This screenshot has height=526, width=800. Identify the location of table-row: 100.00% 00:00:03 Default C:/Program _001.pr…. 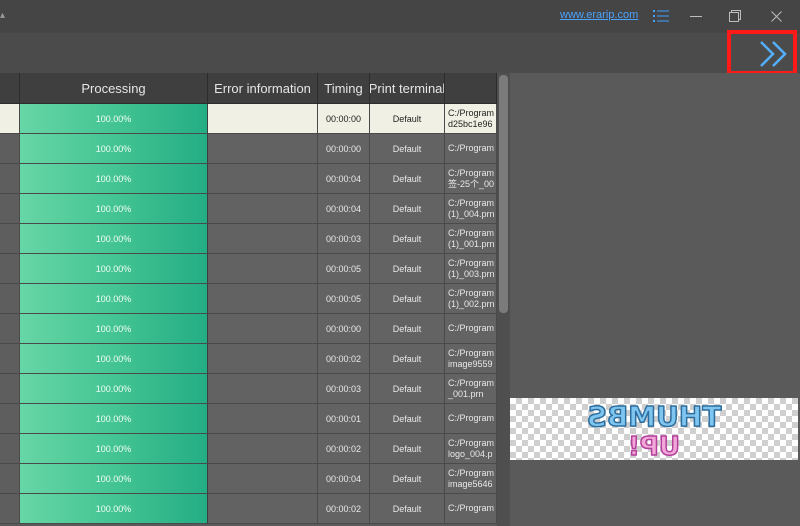
(248, 389).